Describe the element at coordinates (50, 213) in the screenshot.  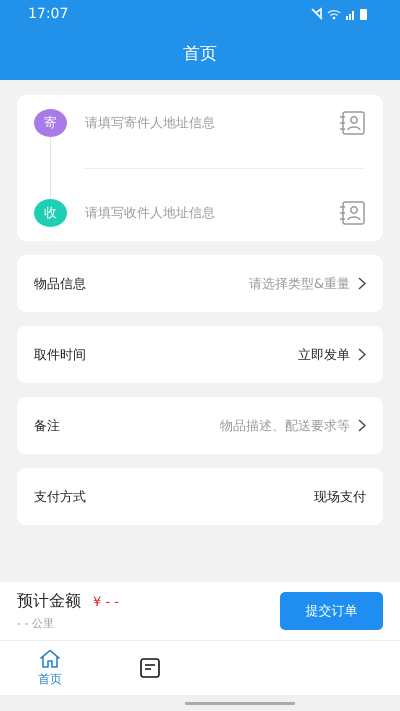
I see `address-badge: 收` at that location.